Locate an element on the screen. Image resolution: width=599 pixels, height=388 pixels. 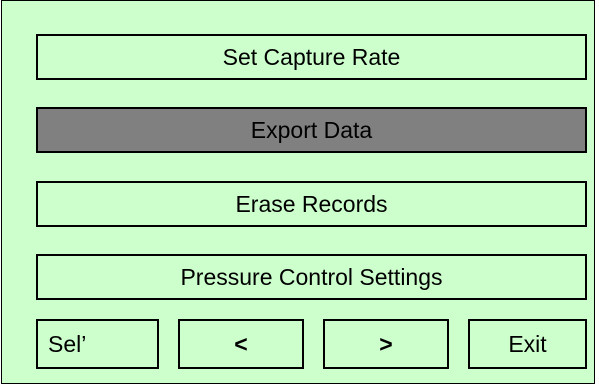
menu-item-set-capture-rate: Set Capture Rate is located at coordinates (311, 57).